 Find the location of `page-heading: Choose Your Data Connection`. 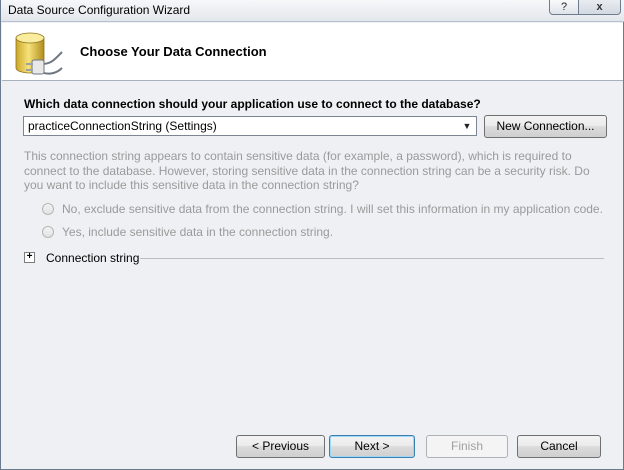

page-heading: Choose Your Data Connection is located at coordinates (173, 51).